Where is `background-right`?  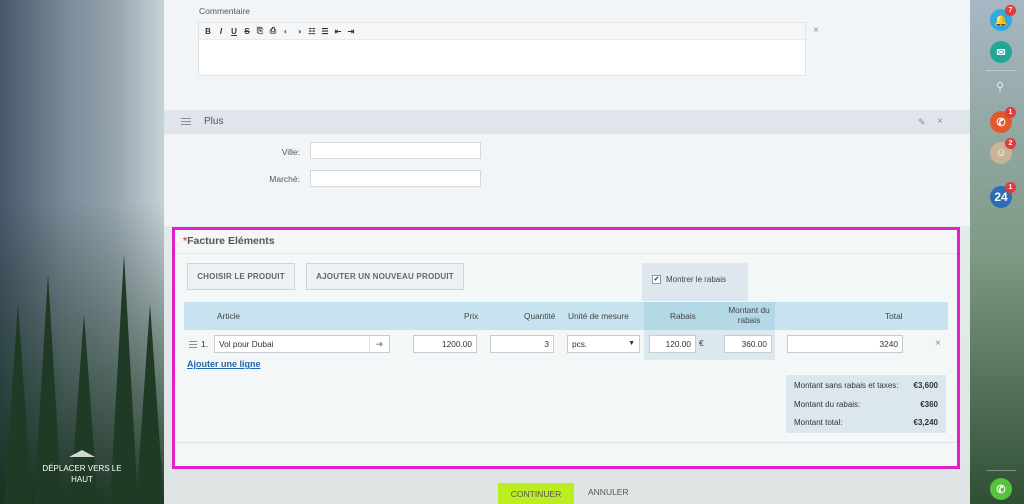
background-right is located at coordinates (997, 252).